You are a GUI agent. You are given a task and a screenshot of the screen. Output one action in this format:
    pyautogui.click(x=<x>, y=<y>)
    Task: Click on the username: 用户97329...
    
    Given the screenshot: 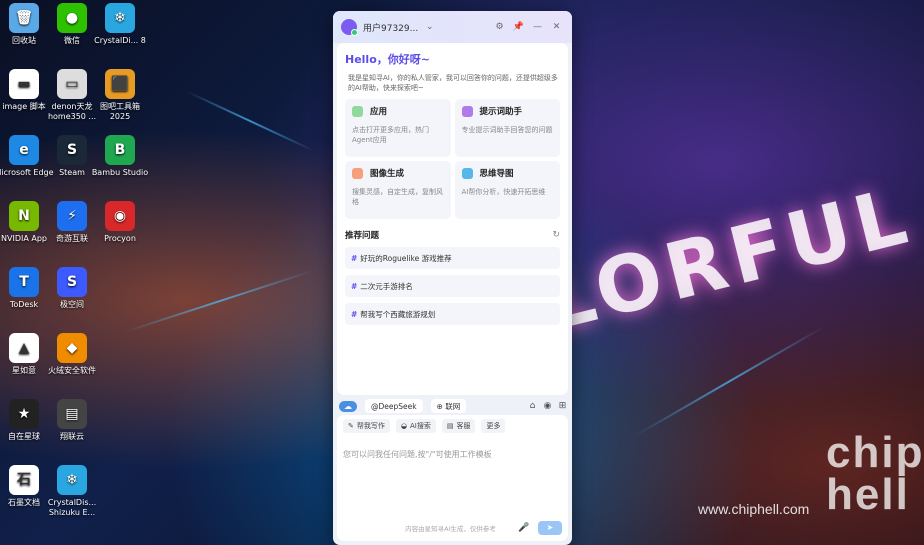 What is the action you would take?
    pyautogui.click(x=390, y=27)
    